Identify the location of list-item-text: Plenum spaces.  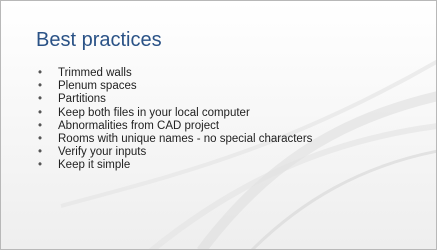
(97, 86).